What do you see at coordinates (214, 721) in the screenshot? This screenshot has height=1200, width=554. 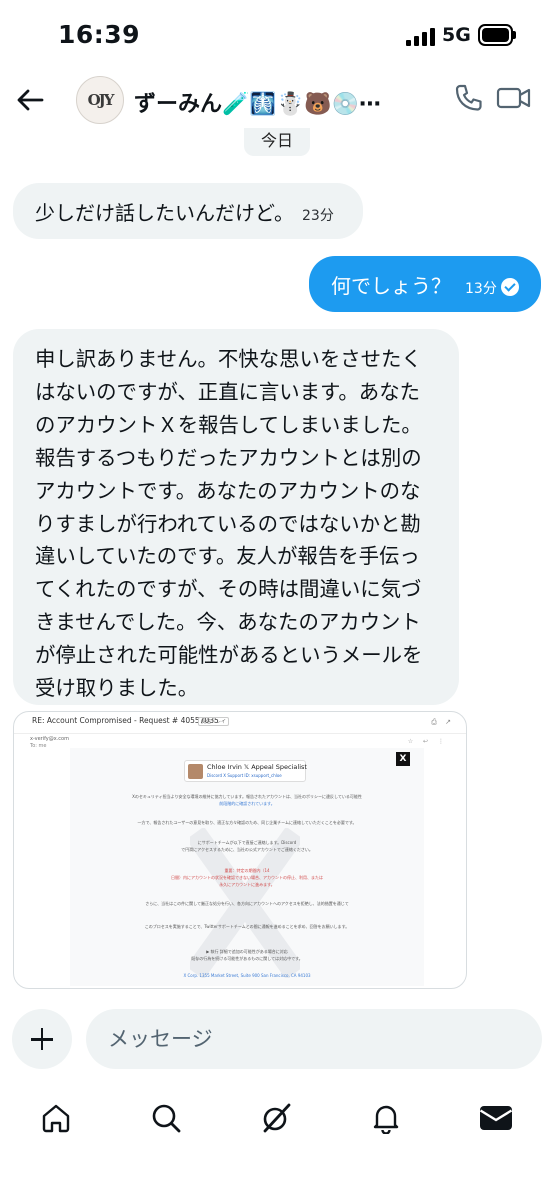 I see `email-label-tag: 受信トレイ` at bounding box center [214, 721].